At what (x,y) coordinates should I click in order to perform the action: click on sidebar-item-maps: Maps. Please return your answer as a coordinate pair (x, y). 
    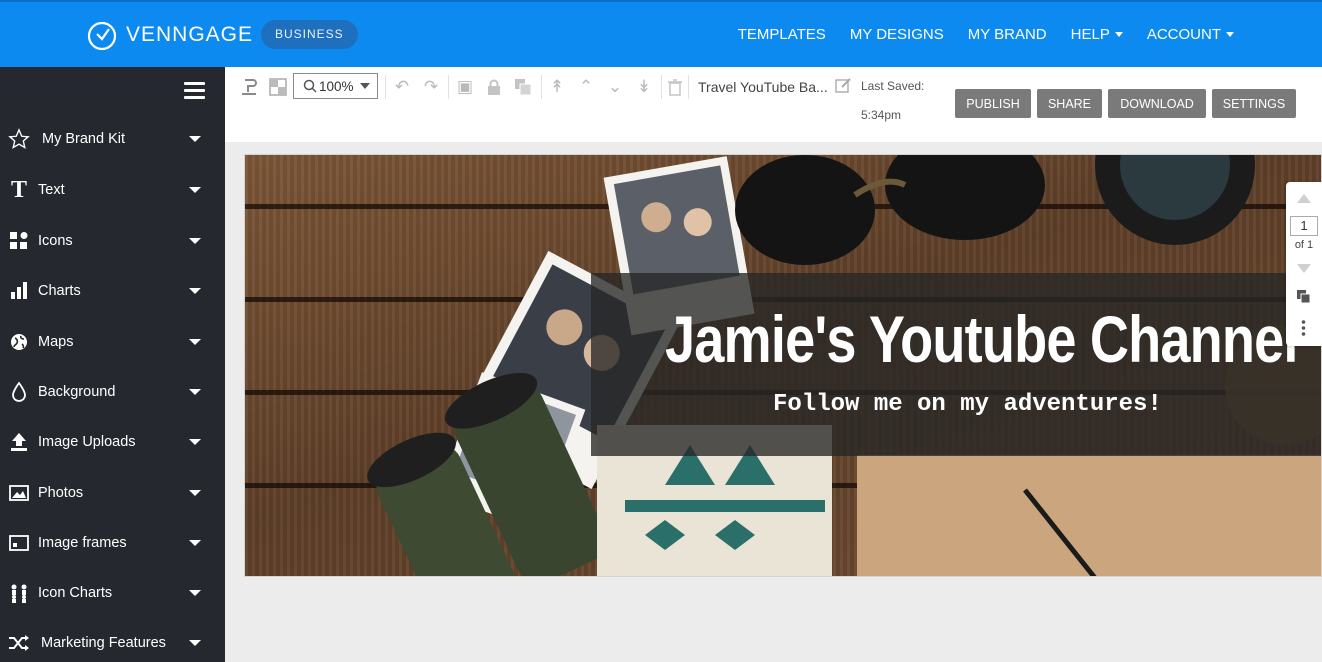
    Looking at the image, I should click on (112, 342).